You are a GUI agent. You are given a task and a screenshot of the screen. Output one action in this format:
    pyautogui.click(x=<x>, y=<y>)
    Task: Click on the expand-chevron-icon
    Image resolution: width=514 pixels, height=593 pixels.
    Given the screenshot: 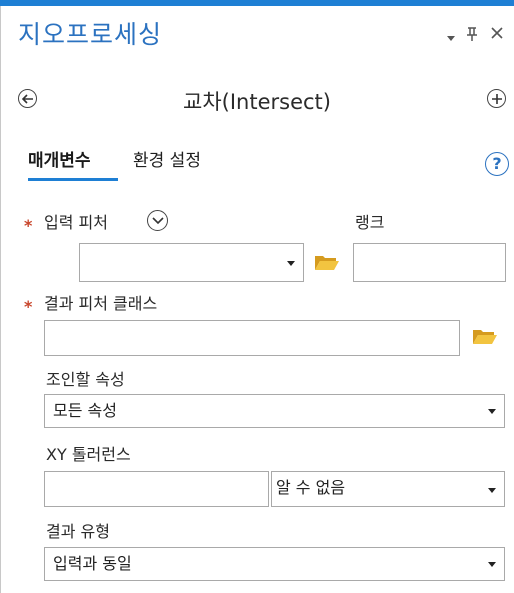 What is the action you would take?
    pyautogui.click(x=157, y=220)
    